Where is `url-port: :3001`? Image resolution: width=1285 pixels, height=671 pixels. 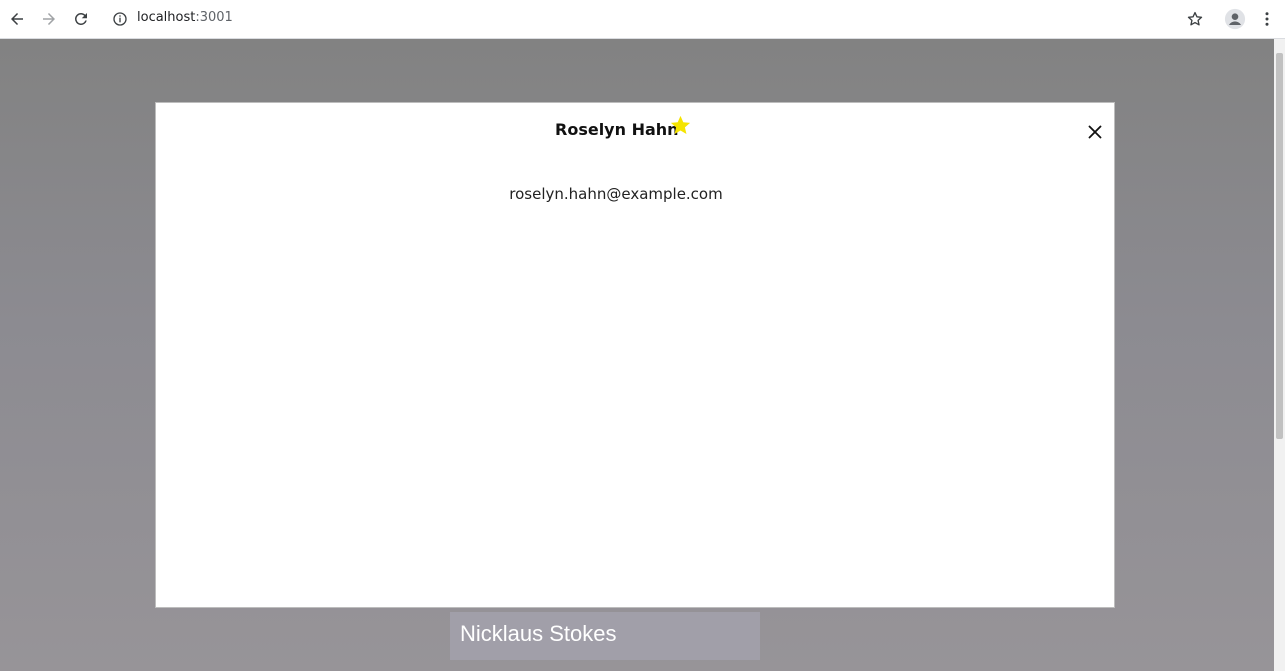
url-port: :3001 is located at coordinates (214, 17).